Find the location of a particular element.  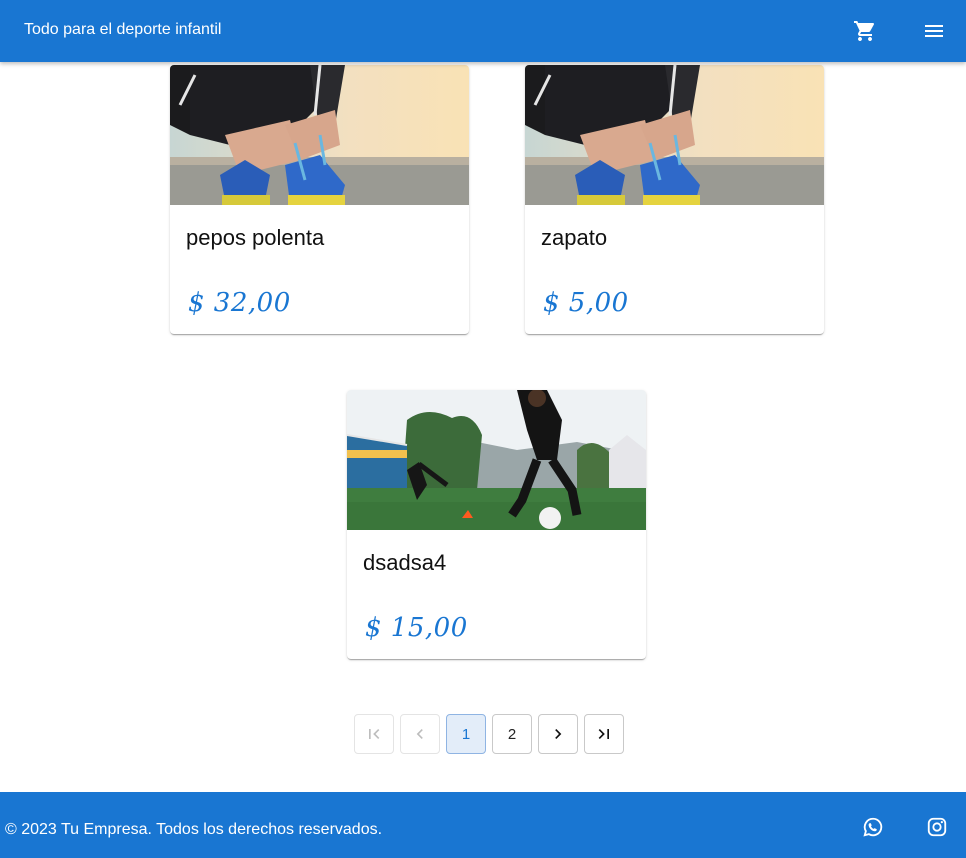

whatsapp-icon is located at coordinates (873, 827).